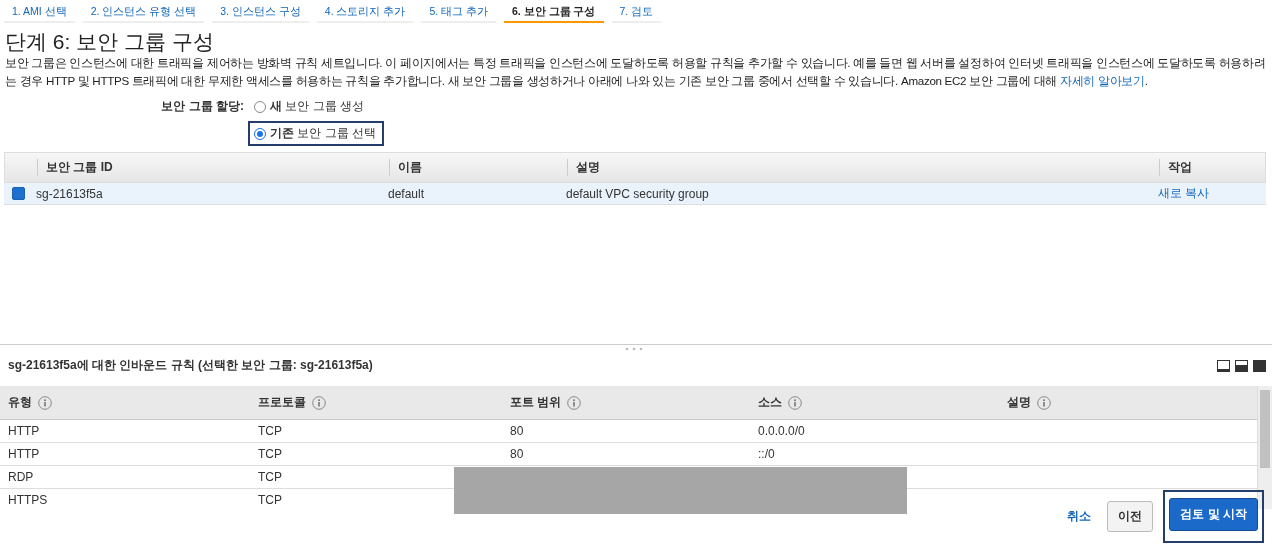 This screenshot has width=1272, height=553. What do you see at coordinates (554, 11) in the screenshot?
I see `step-tab: 6. 보안 그룹 구성` at bounding box center [554, 11].